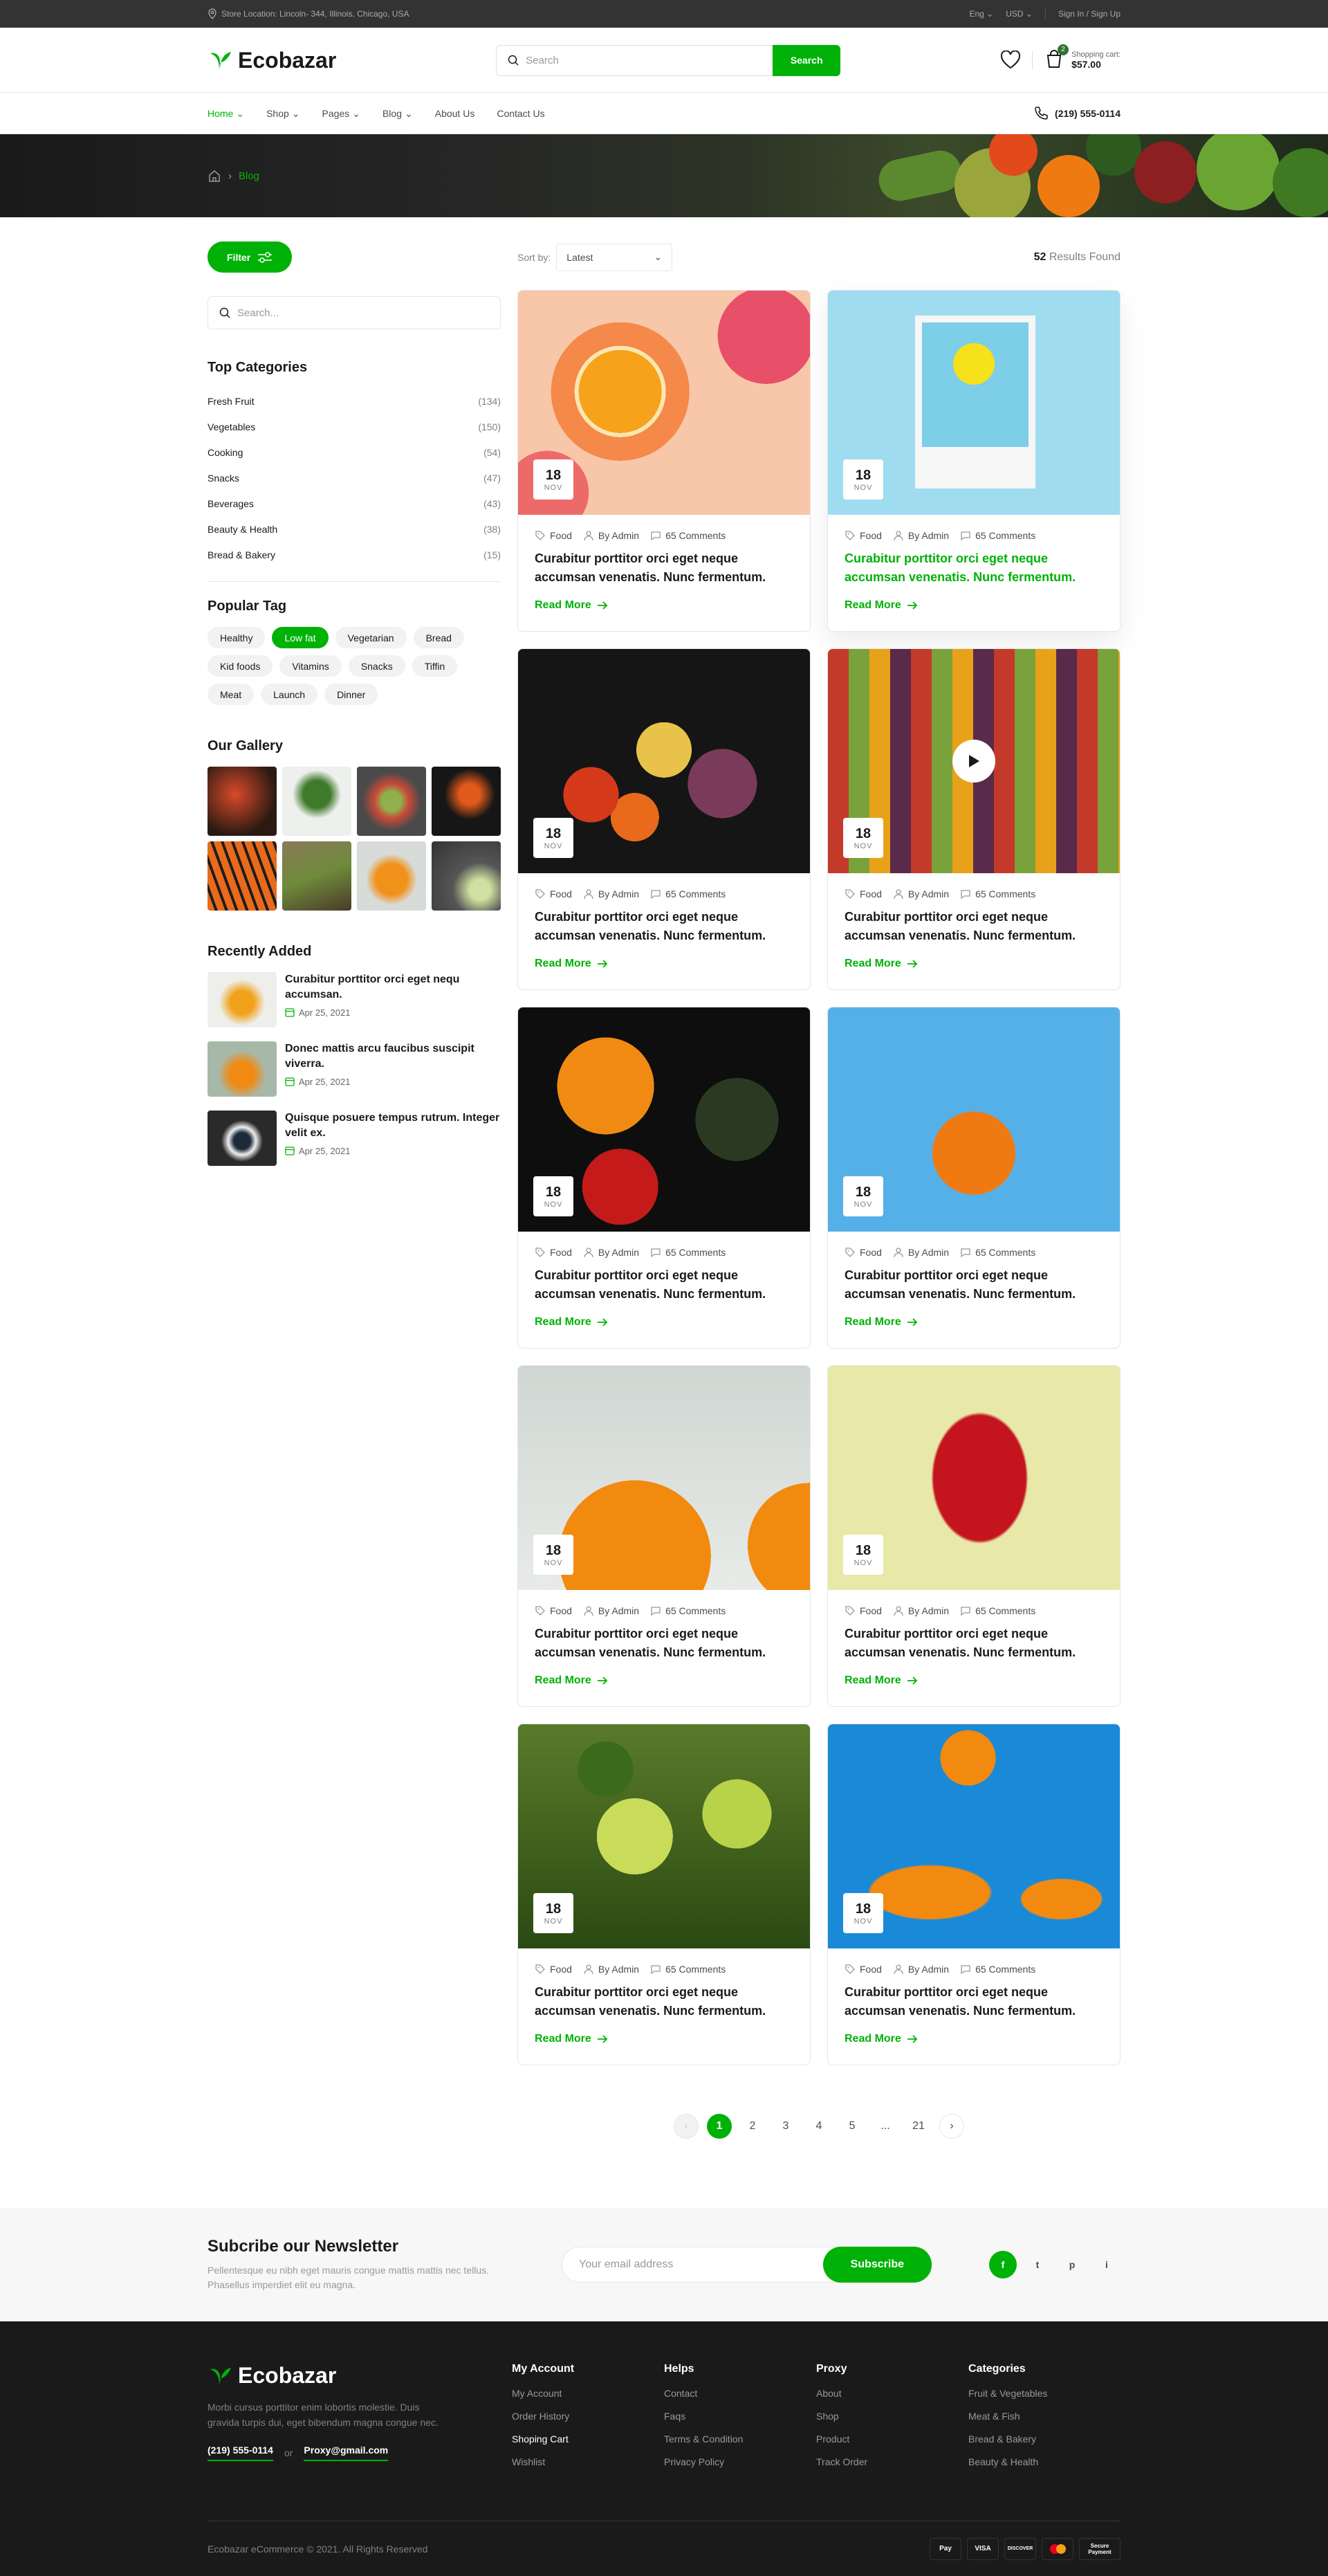 This screenshot has width=1328, height=2576. Describe the element at coordinates (435, 666) in the screenshot. I see `tag-chip: Tiffin` at that location.